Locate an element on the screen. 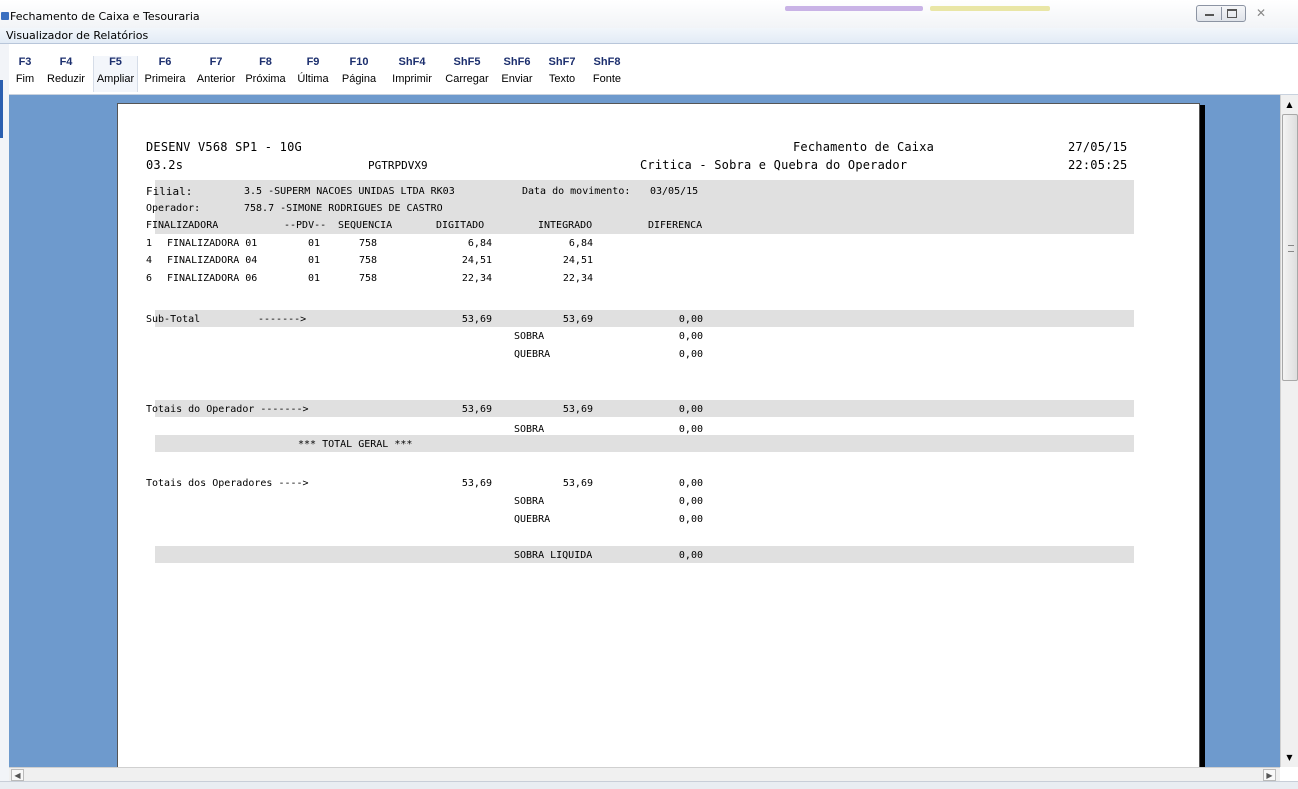 The height and width of the screenshot is (789, 1298). subtotal-sobra-label: SOBRA is located at coordinates (529, 336).